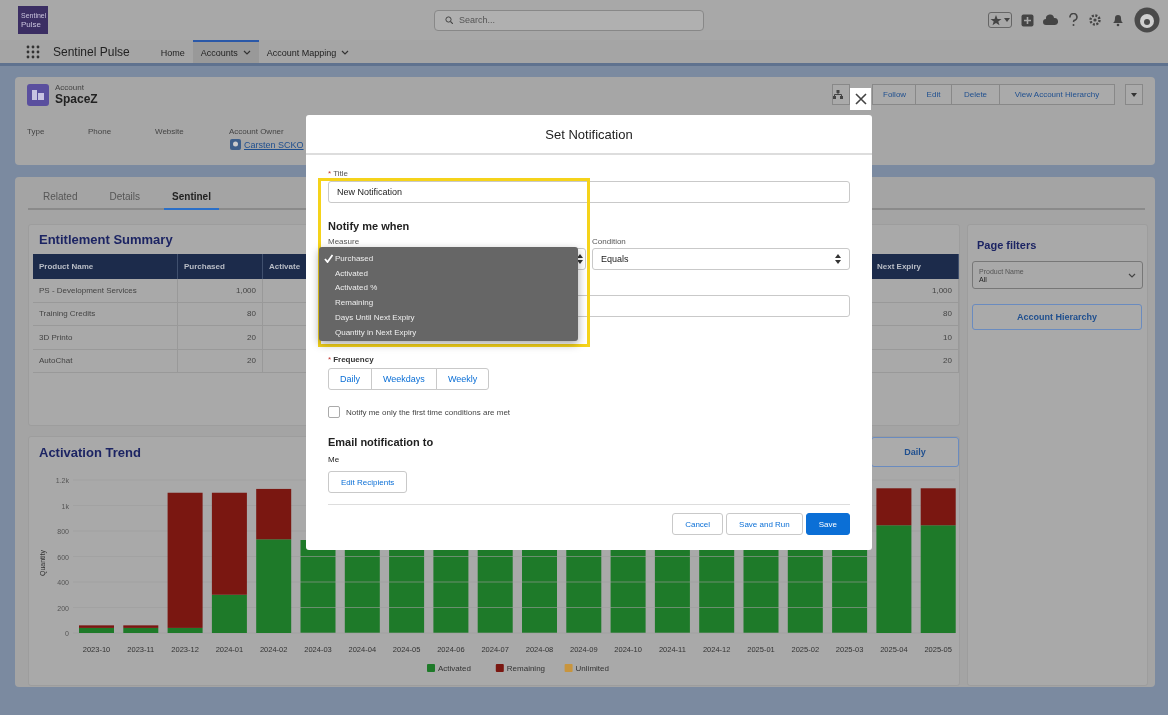 This screenshot has width=1168, height=715. What do you see at coordinates (428, 412) in the screenshot?
I see `checkbox-label: Notify me only the first time conditions are met` at bounding box center [428, 412].